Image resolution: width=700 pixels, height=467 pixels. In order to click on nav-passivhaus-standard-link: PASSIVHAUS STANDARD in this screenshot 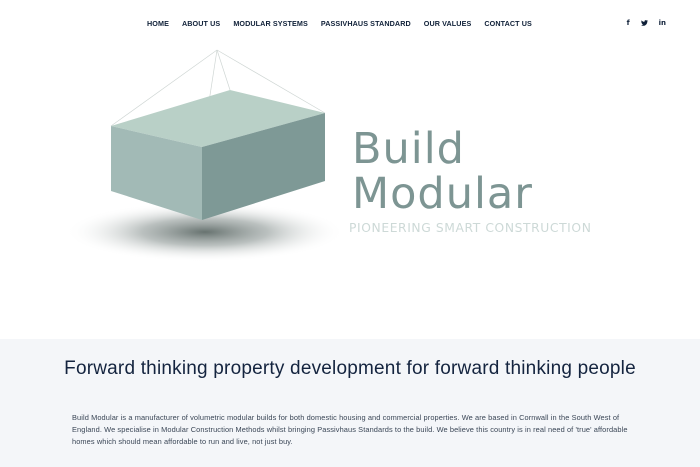, I will do `click(366, 23)`.